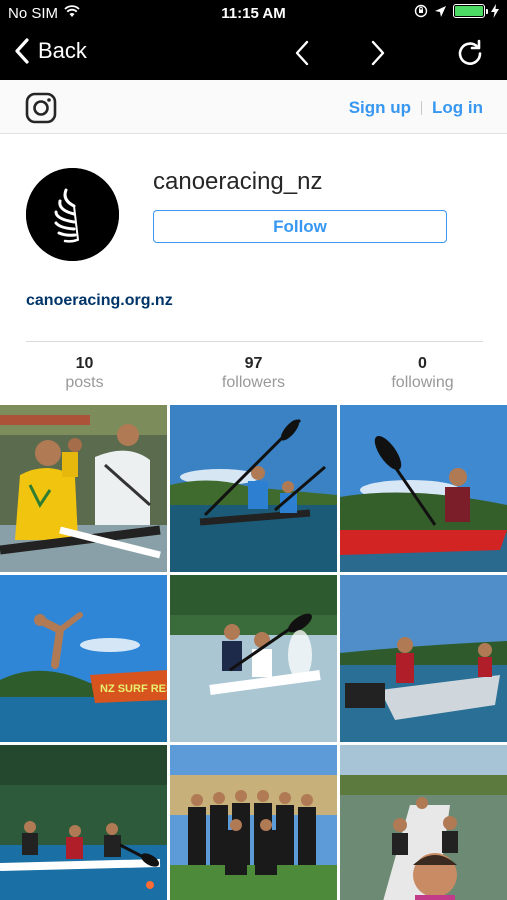  I want to click on photo-red-kayak, so click(423, 488).